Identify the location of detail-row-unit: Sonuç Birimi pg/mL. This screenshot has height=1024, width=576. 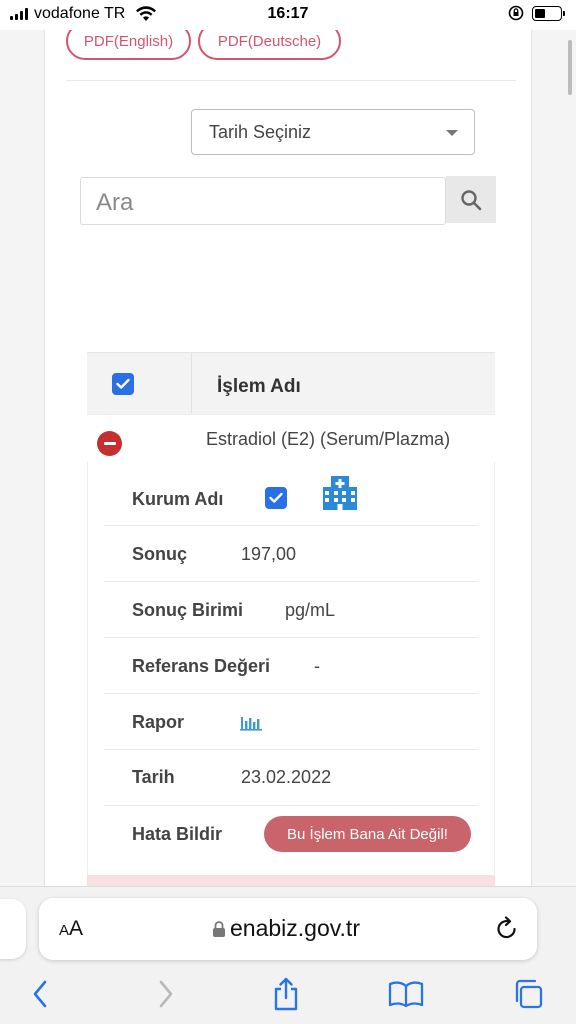
(291, 610).